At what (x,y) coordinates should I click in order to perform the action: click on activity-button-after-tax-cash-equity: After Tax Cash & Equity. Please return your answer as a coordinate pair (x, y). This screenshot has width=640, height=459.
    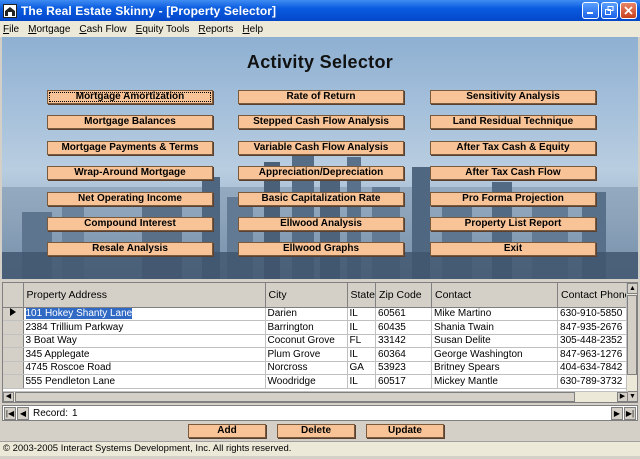
    Looking at the image, I should click on (513, 148).